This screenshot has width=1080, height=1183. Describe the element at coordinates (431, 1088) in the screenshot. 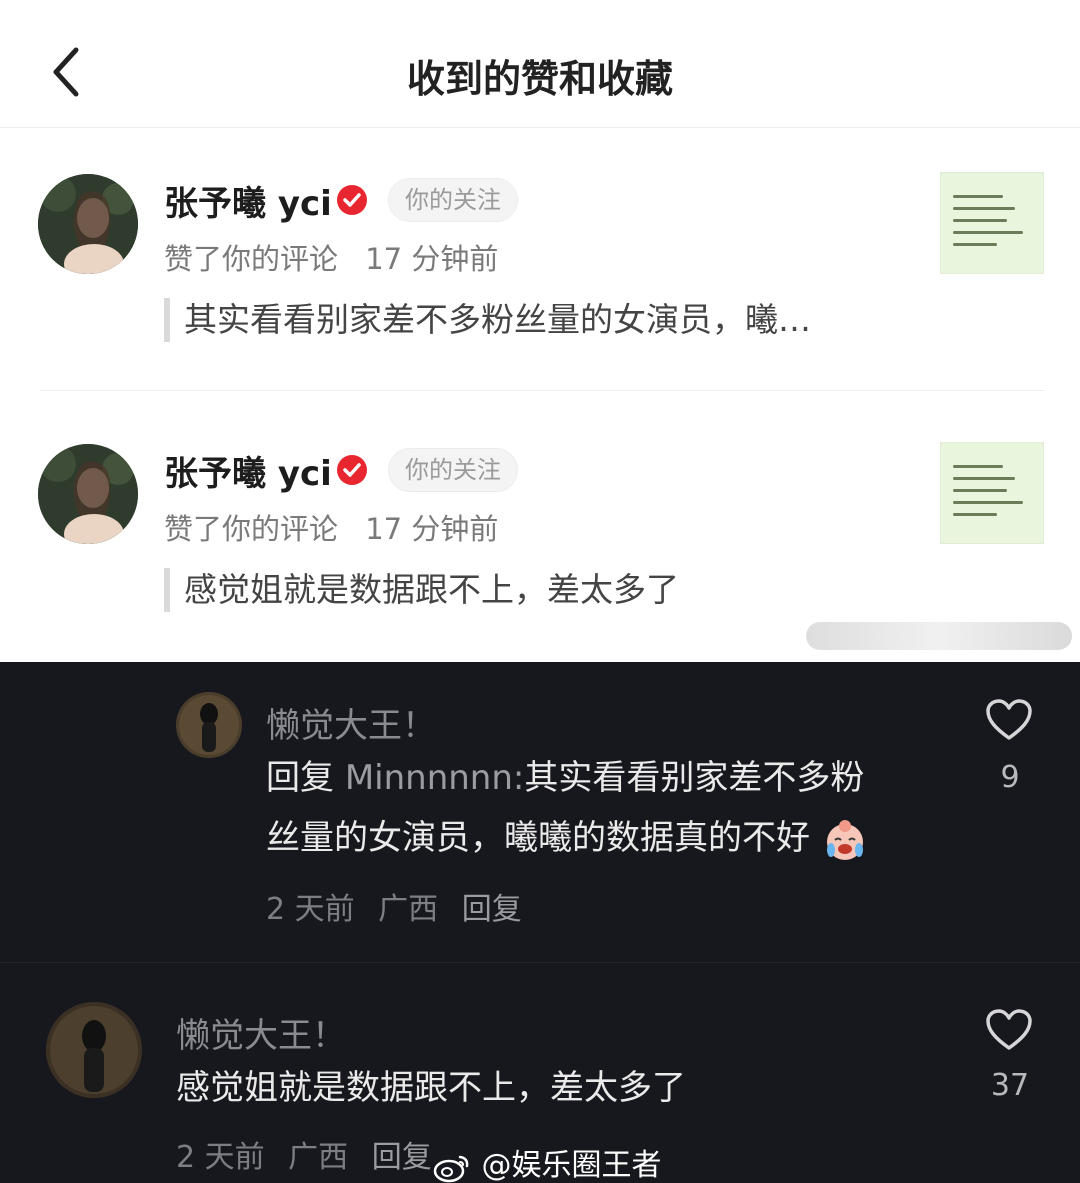

I see `comment-text: 感觉姐就是数据跟不上，差太多了` at that location.